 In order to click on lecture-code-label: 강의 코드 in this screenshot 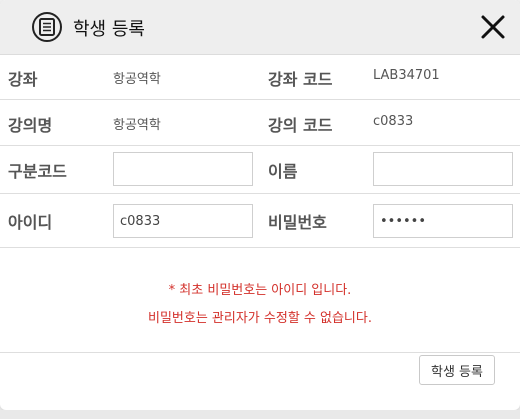, I will do `click(300, 125)`.